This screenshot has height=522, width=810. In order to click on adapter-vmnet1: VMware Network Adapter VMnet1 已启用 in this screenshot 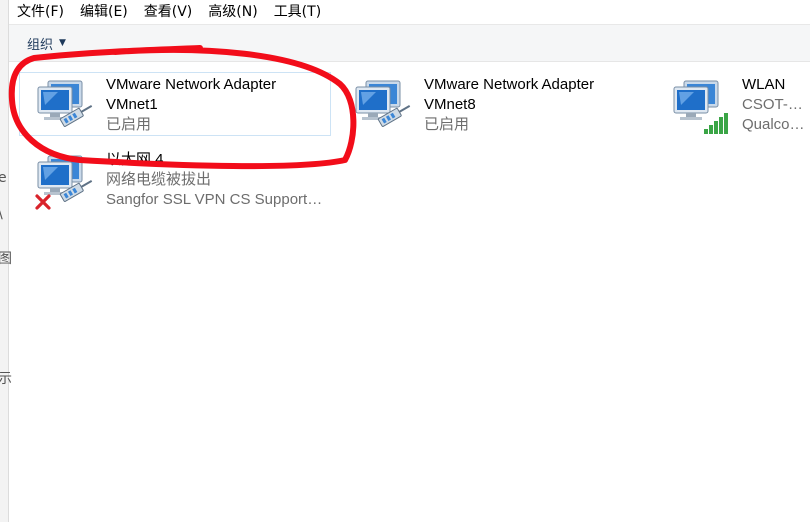, I will do `click(175, 104)`.